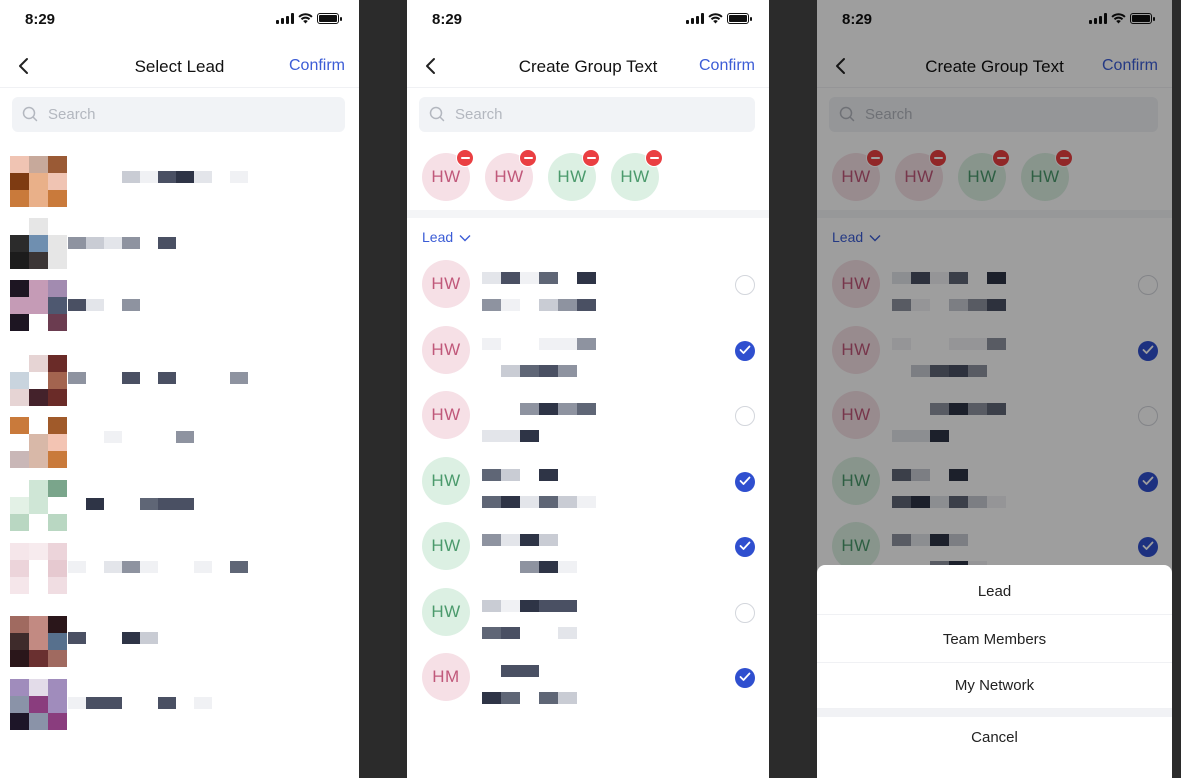 The height and width of the screenshot is (778, 1181). I want to click on status-icons, so click(309, 18).